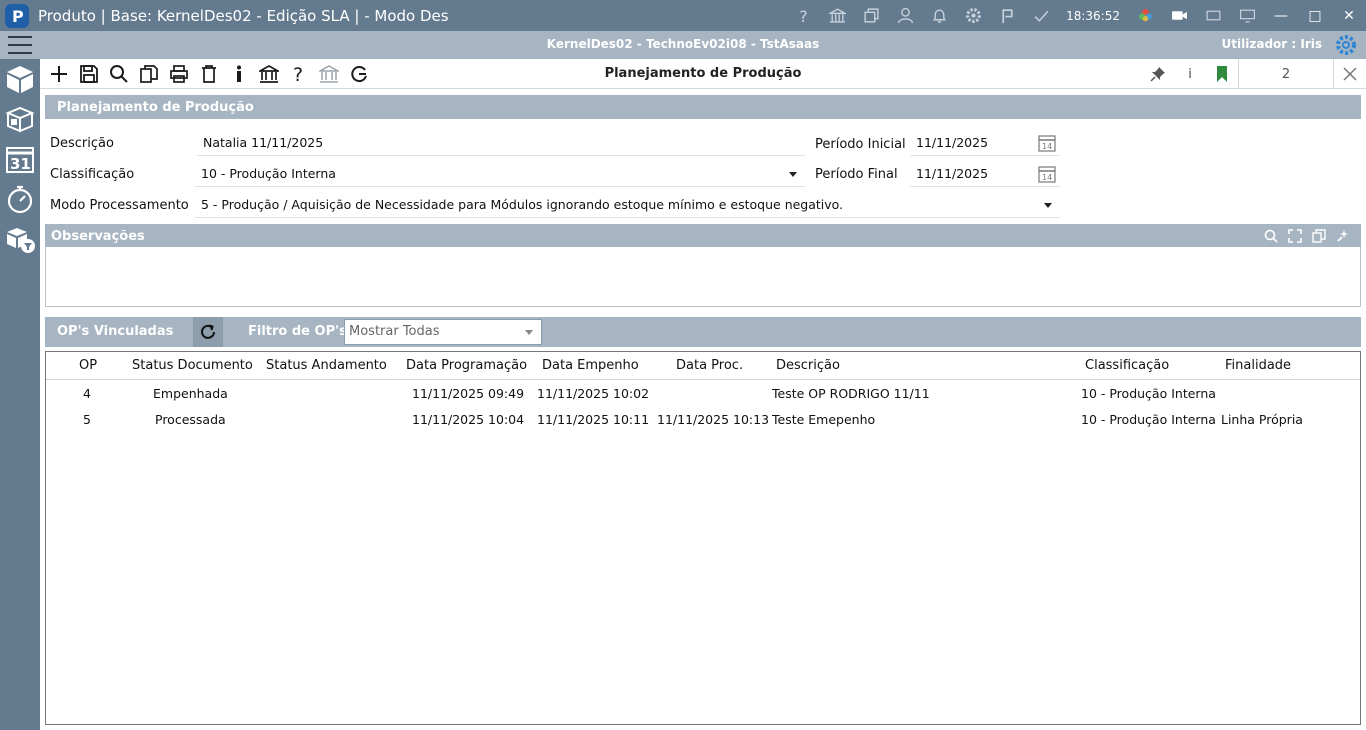 Image resolution: width=1366 pixels, height=730 pixels. Describe the element at coordinates (87, 419) in the screenshot. I see `cell-op: 5` at that location.